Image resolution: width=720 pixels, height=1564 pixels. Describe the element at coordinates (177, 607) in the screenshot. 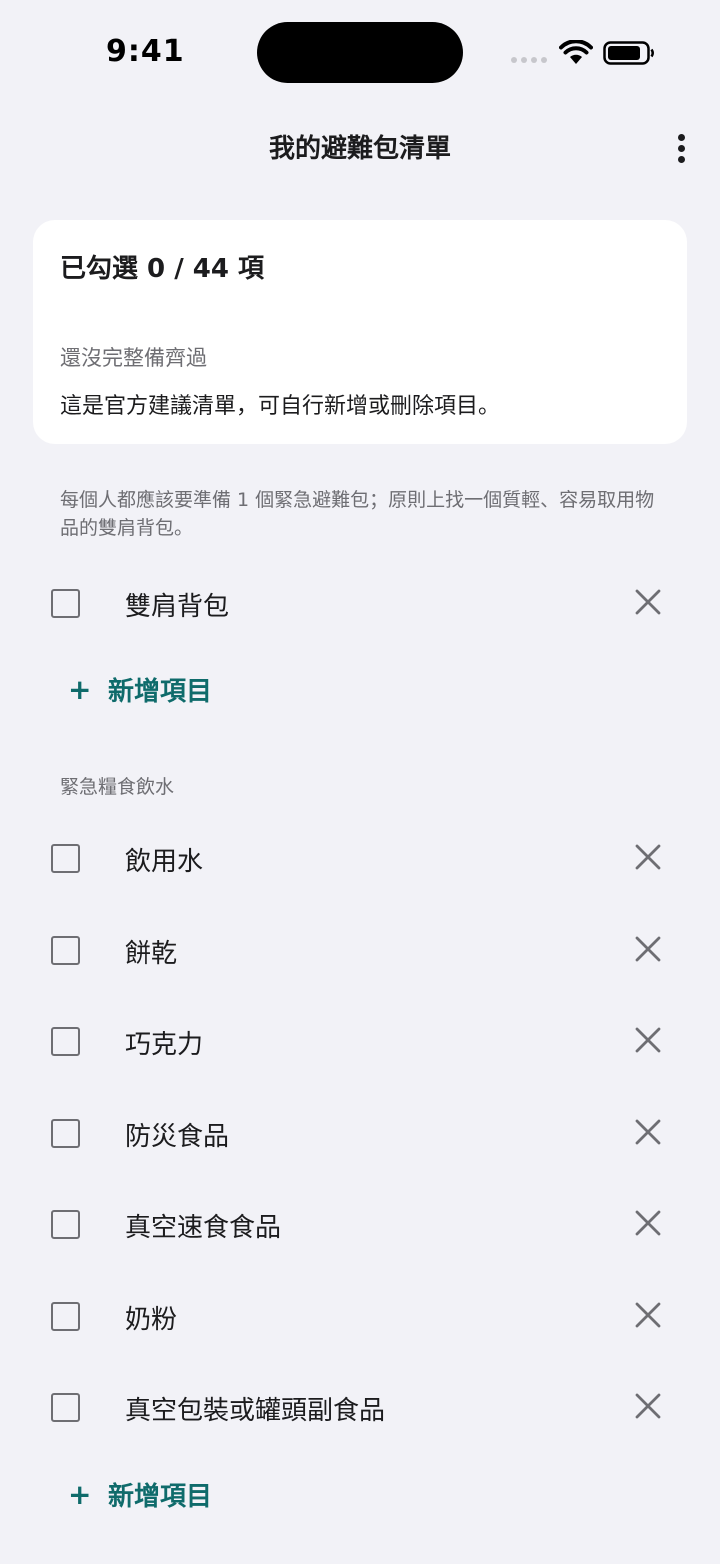

I see `item-label: 雙肩背包` at that location.